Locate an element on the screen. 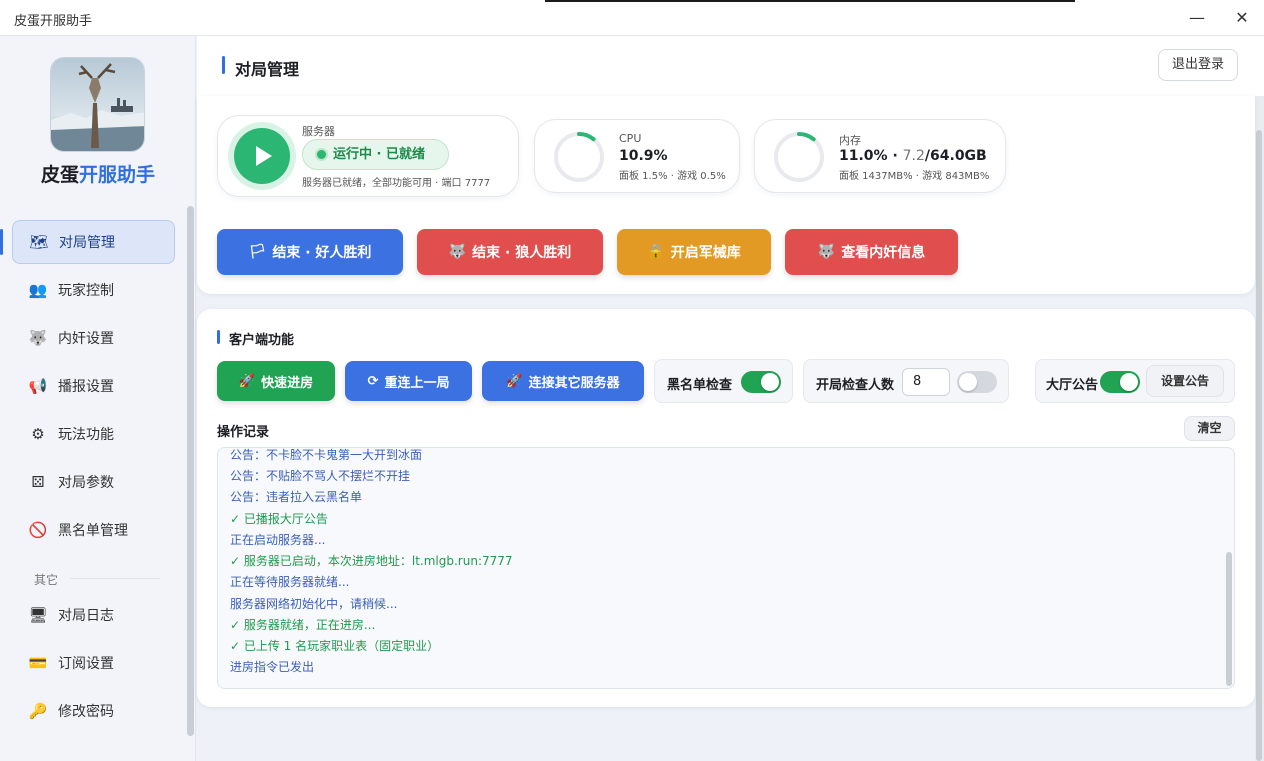  blacklist-check-group: 黑名单检查 is located at coordinates (723, 381).